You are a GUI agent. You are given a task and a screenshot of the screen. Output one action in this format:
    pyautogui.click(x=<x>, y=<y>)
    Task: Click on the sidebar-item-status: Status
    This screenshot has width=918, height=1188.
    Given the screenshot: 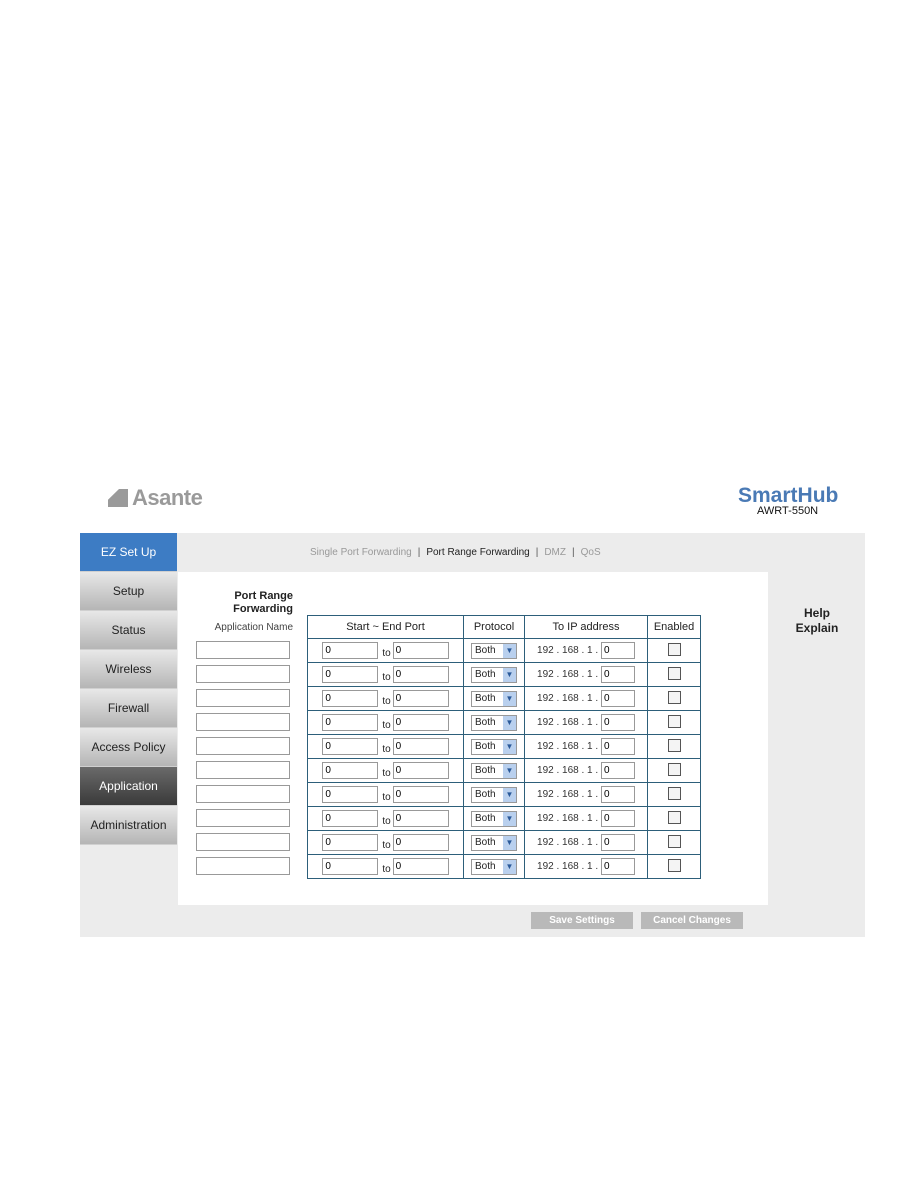 What is the action you would take?
    pyautogui.click(x=128, y=630)
    